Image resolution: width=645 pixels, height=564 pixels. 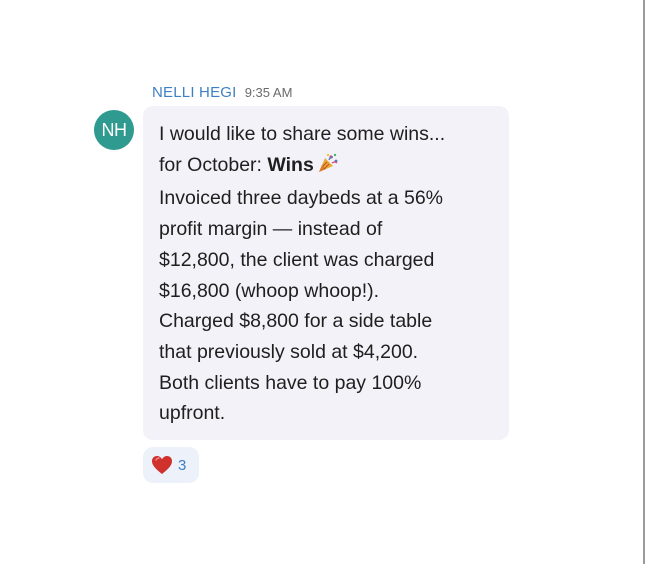 What do you see at coordinates (271, 229) in the screenshot?
I see `message-line: profit margin — instead of` at bounding box center [271, 229].